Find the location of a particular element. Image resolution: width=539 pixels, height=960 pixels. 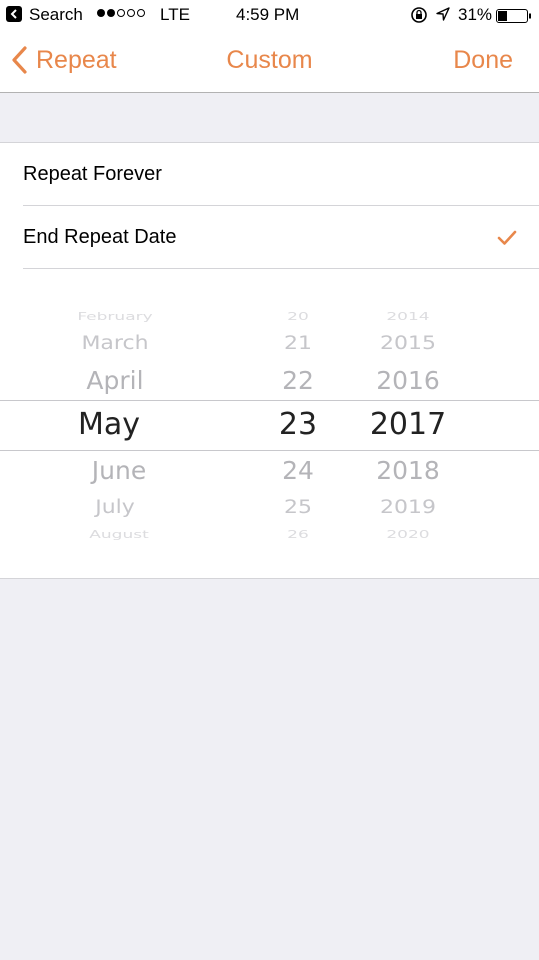

picker-day-item: 24 is located at coordinates (298, 471).